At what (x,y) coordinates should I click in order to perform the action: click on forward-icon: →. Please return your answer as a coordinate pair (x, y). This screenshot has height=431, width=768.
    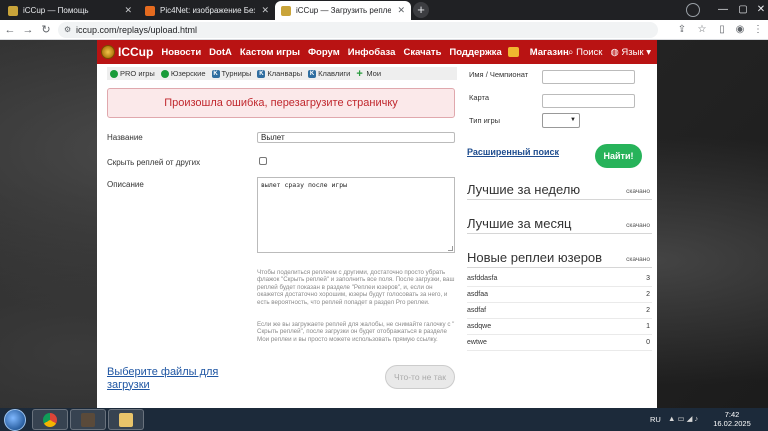
    Looking at the image, I should click on (28, 30).